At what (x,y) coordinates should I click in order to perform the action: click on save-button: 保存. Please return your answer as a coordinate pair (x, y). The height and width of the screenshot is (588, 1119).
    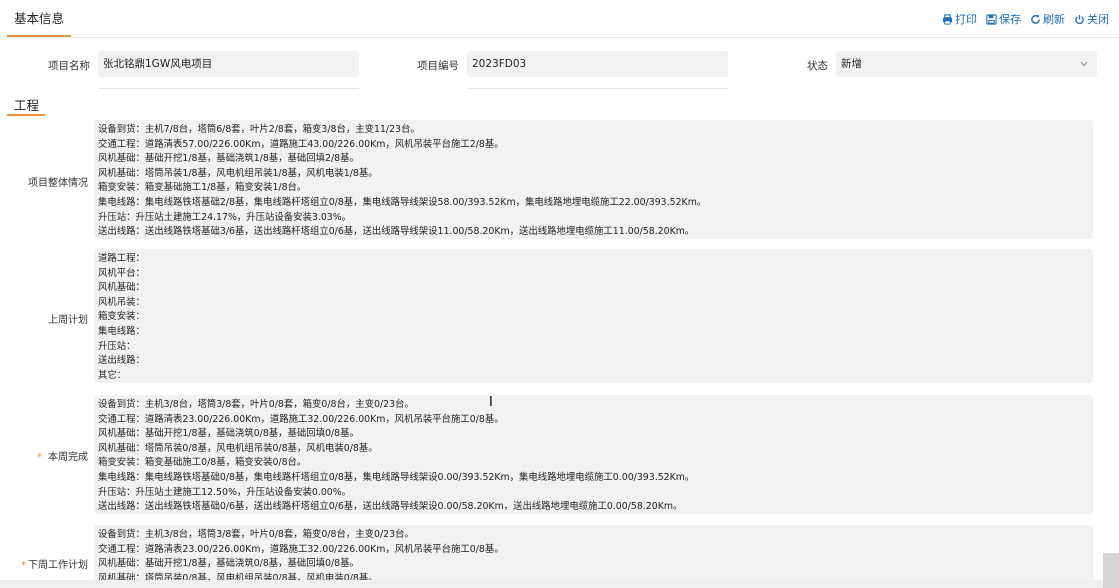
    Looking at the image, I should click on (1003, 19).